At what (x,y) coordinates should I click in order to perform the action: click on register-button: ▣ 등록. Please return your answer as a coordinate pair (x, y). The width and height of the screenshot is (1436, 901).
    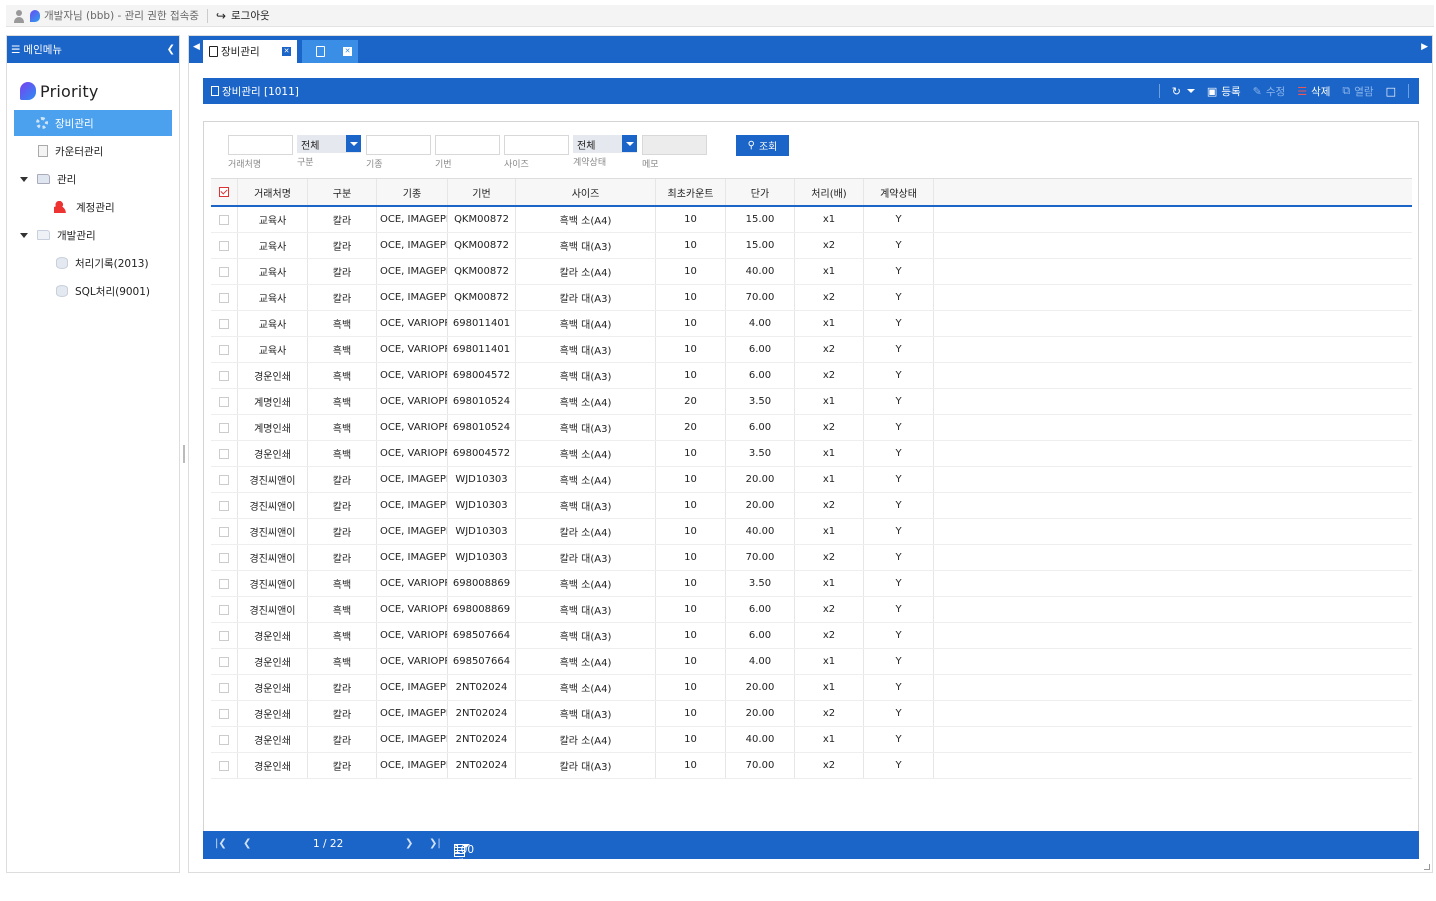
    Looking at the image, I should click on (1224, 91).